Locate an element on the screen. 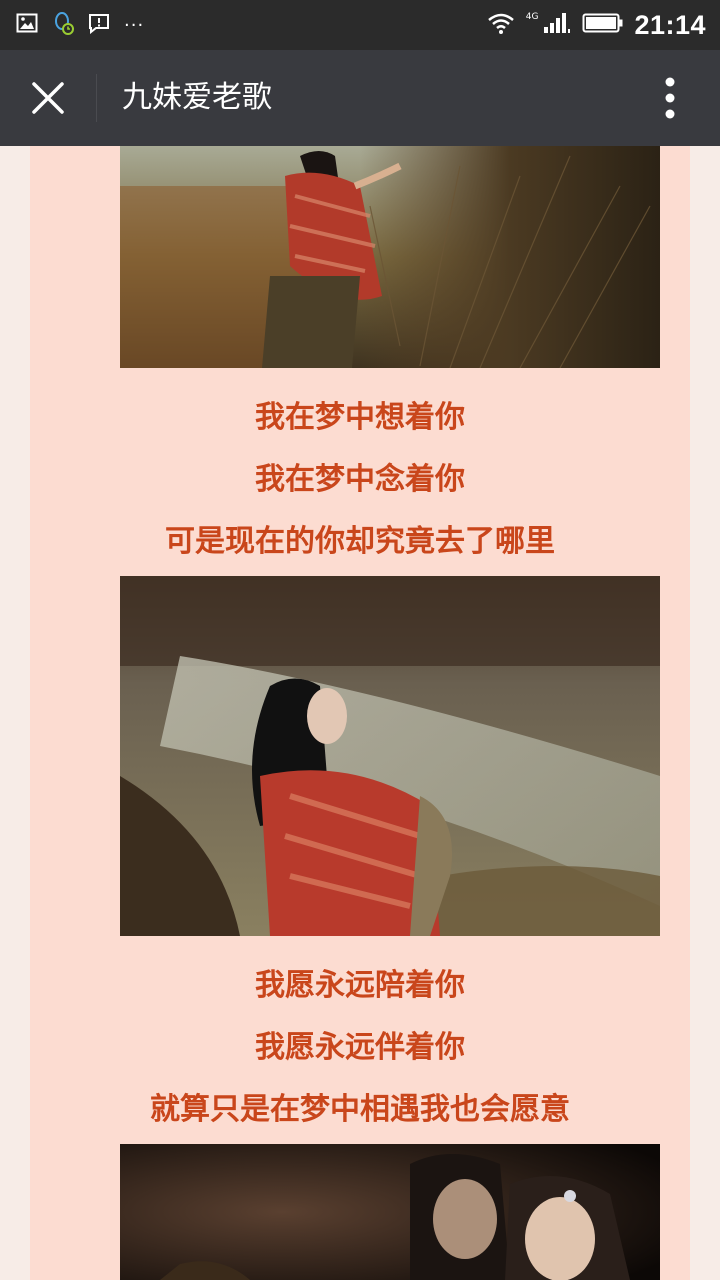 The height and width of the screenshot is (1280, 720). status-bar: ··· 4G 21:14 is located at coordinates (360, 25).